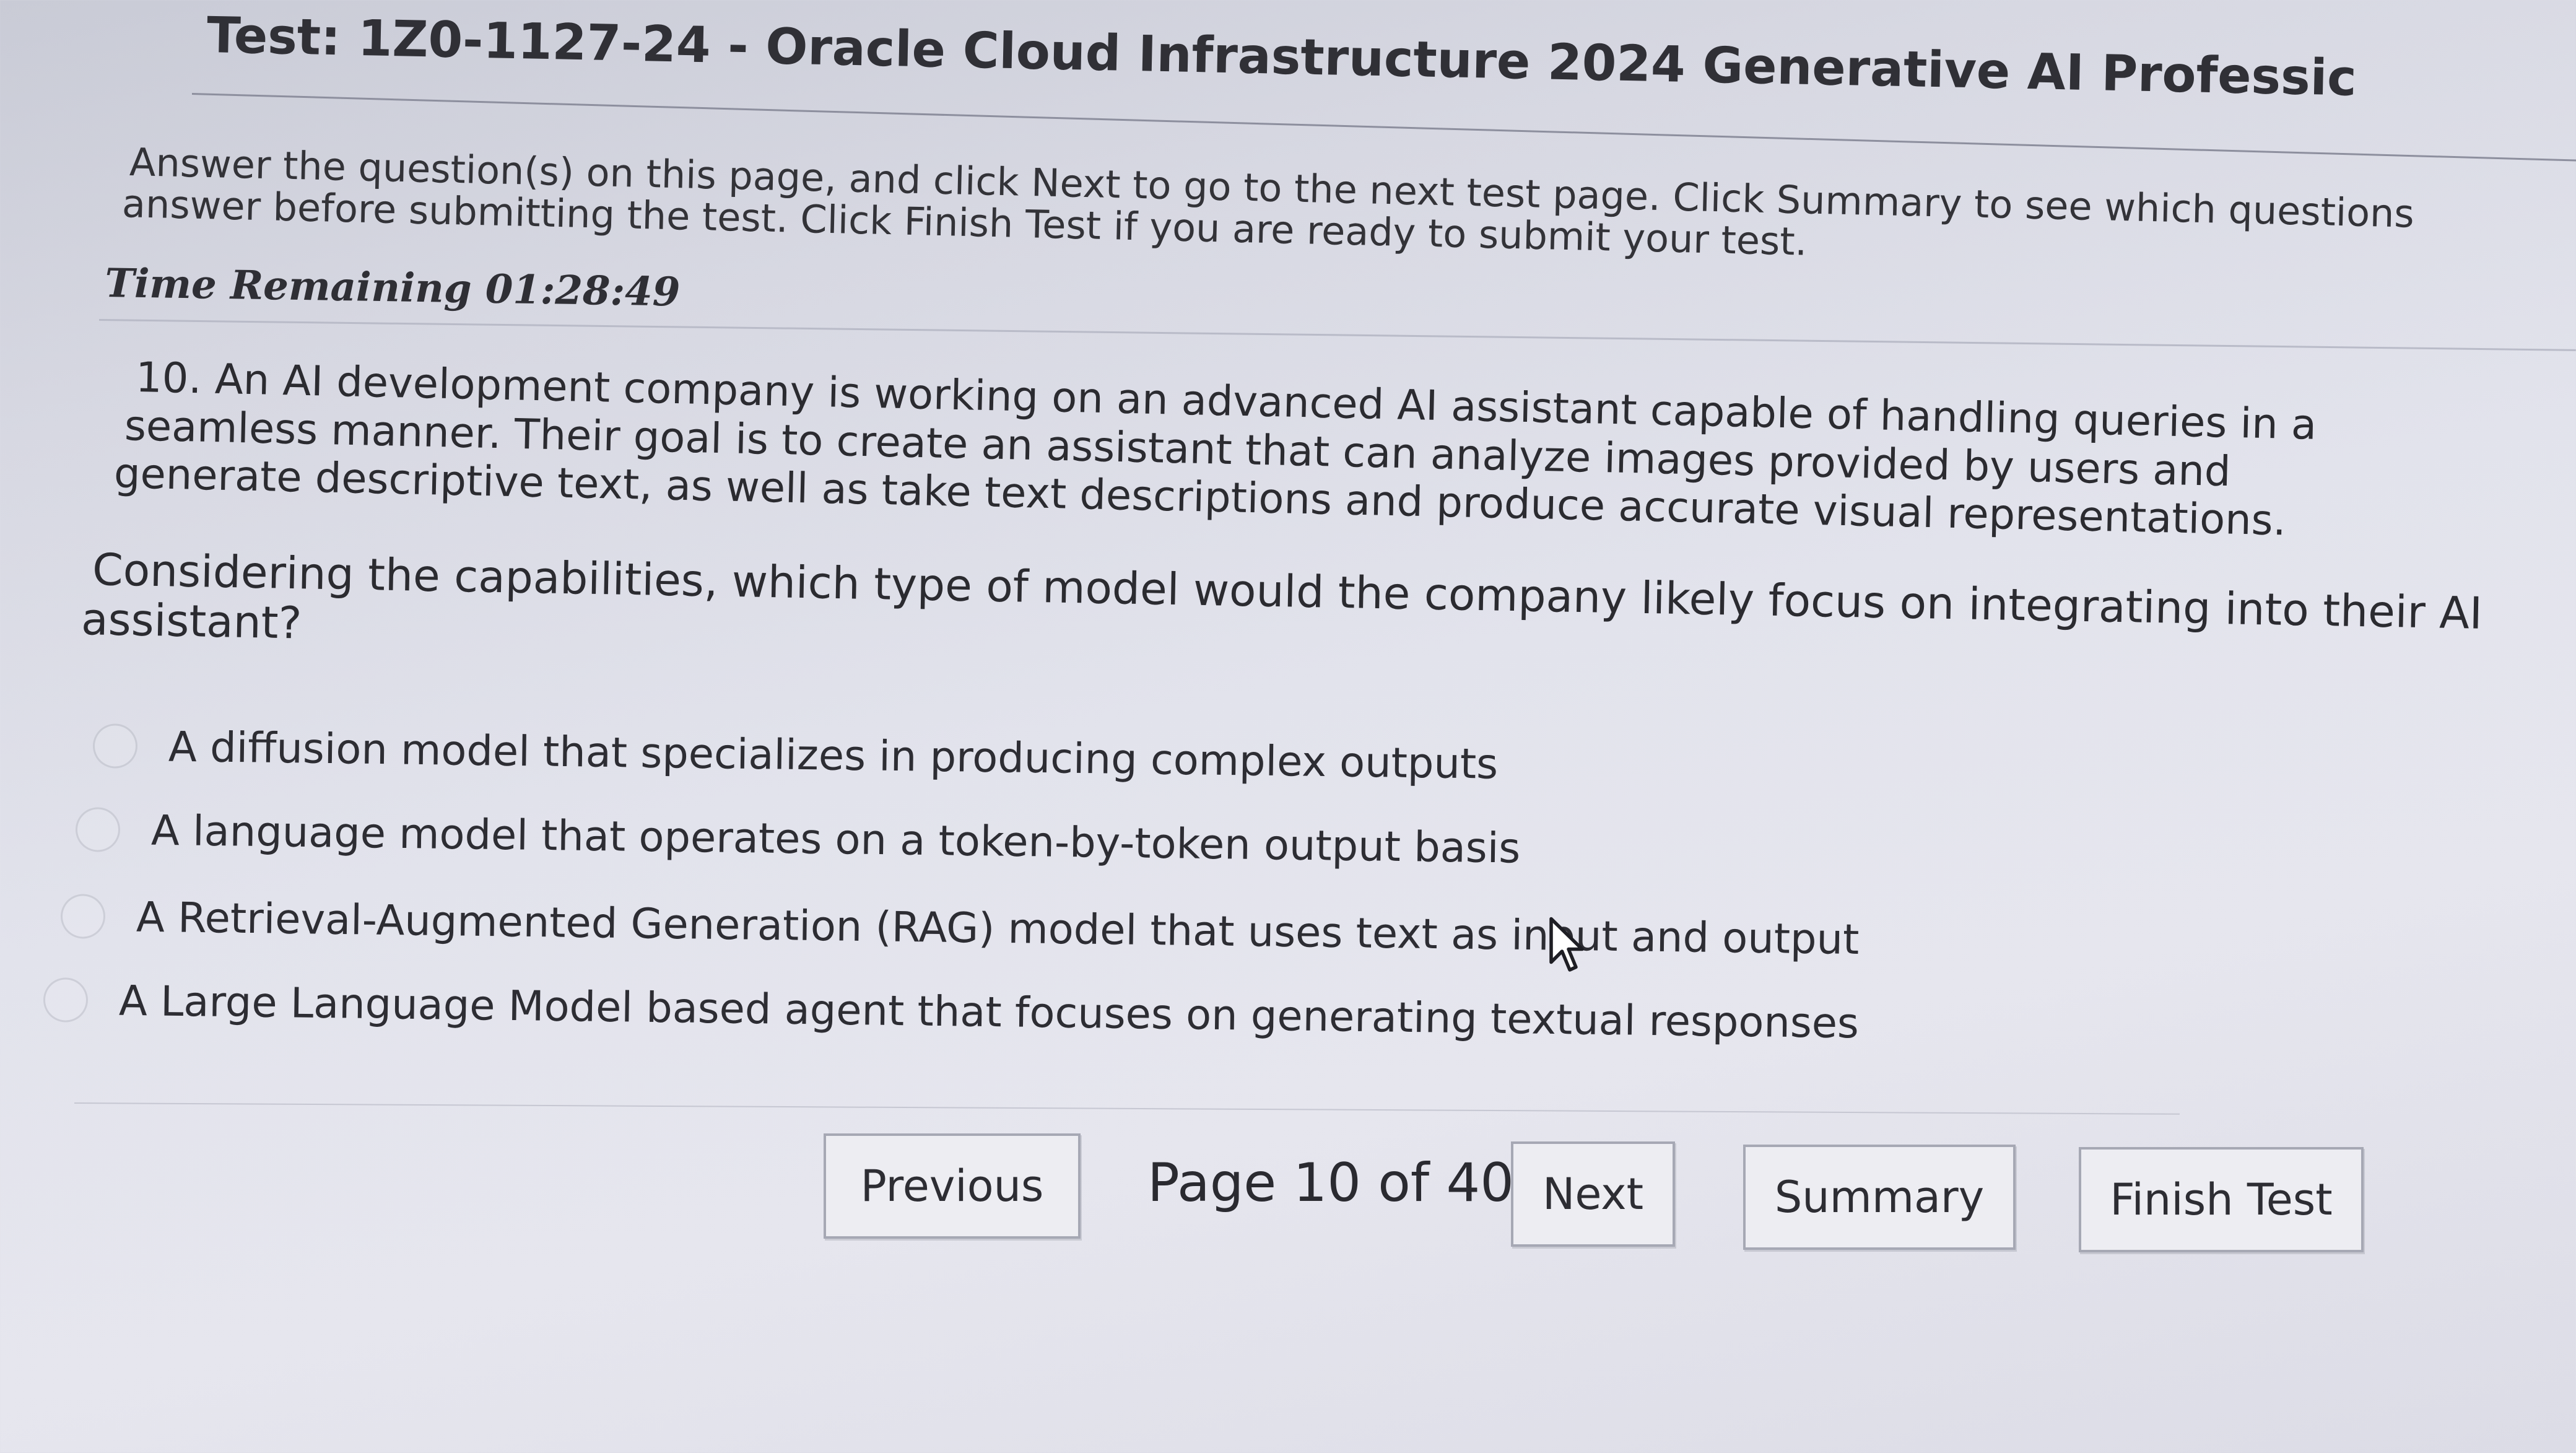 This screenshot has height=1453, width=2576. Describe the element at coordinates (1330, 1183) in the screenshot. I see `page-indicator: Page 10 of 40` at that location.